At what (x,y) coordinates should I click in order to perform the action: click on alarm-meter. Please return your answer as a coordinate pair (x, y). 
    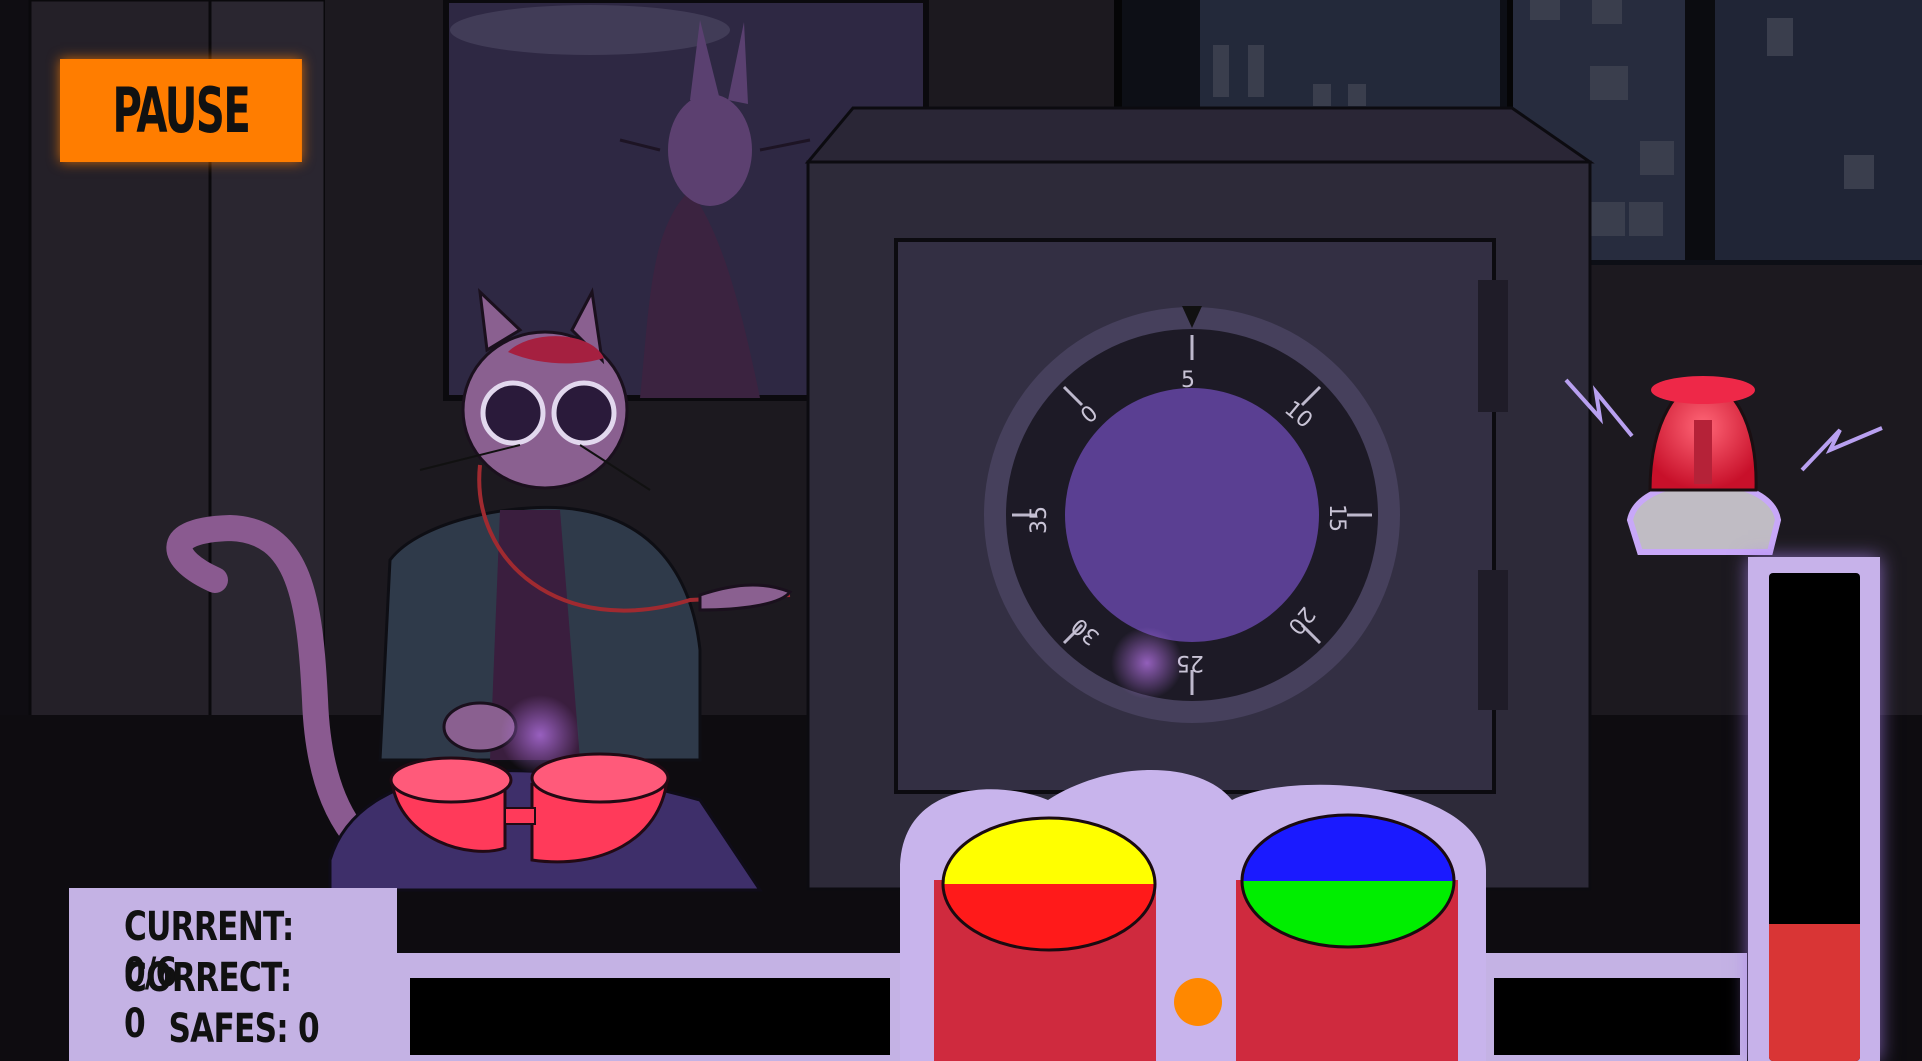
    Looking at the image, I should click on (1814, 809).